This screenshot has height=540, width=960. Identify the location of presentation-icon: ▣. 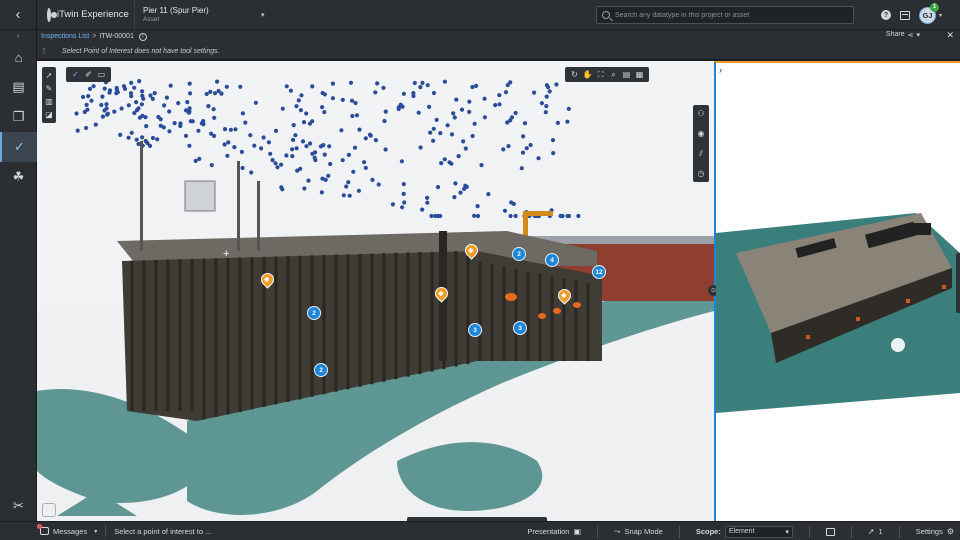
(577, 531).